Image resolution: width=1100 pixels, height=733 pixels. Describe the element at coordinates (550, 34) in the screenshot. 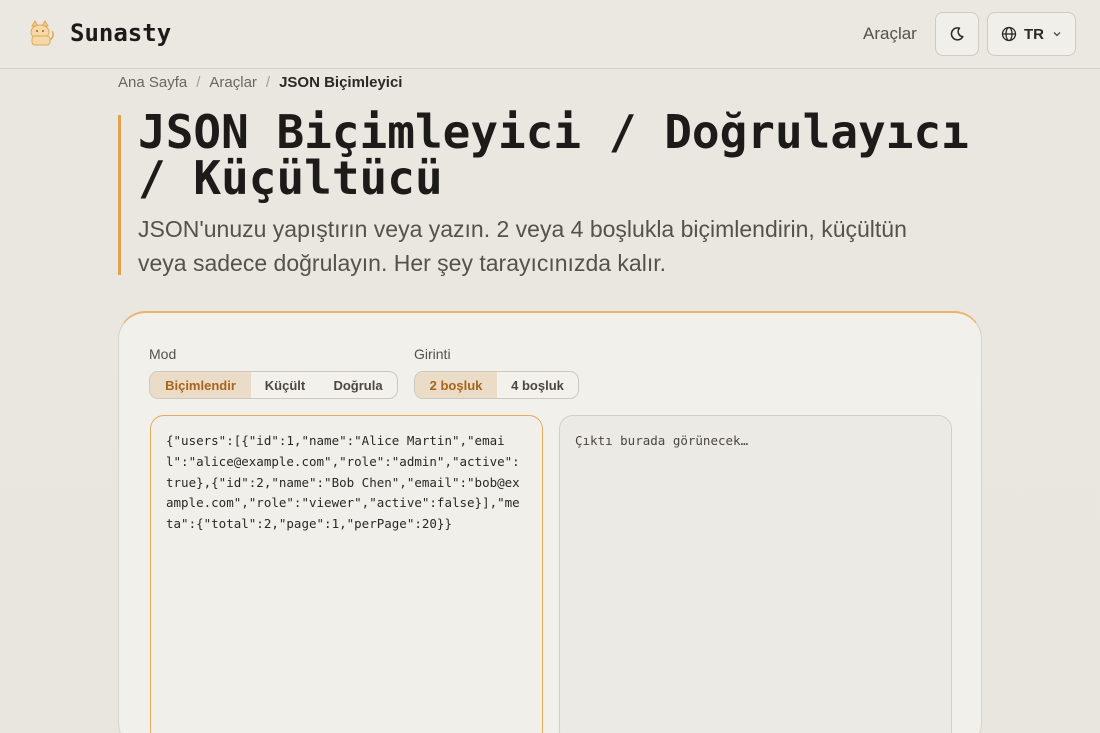

I see `top-navbar: Sunasty Araçlar TR` at that location.